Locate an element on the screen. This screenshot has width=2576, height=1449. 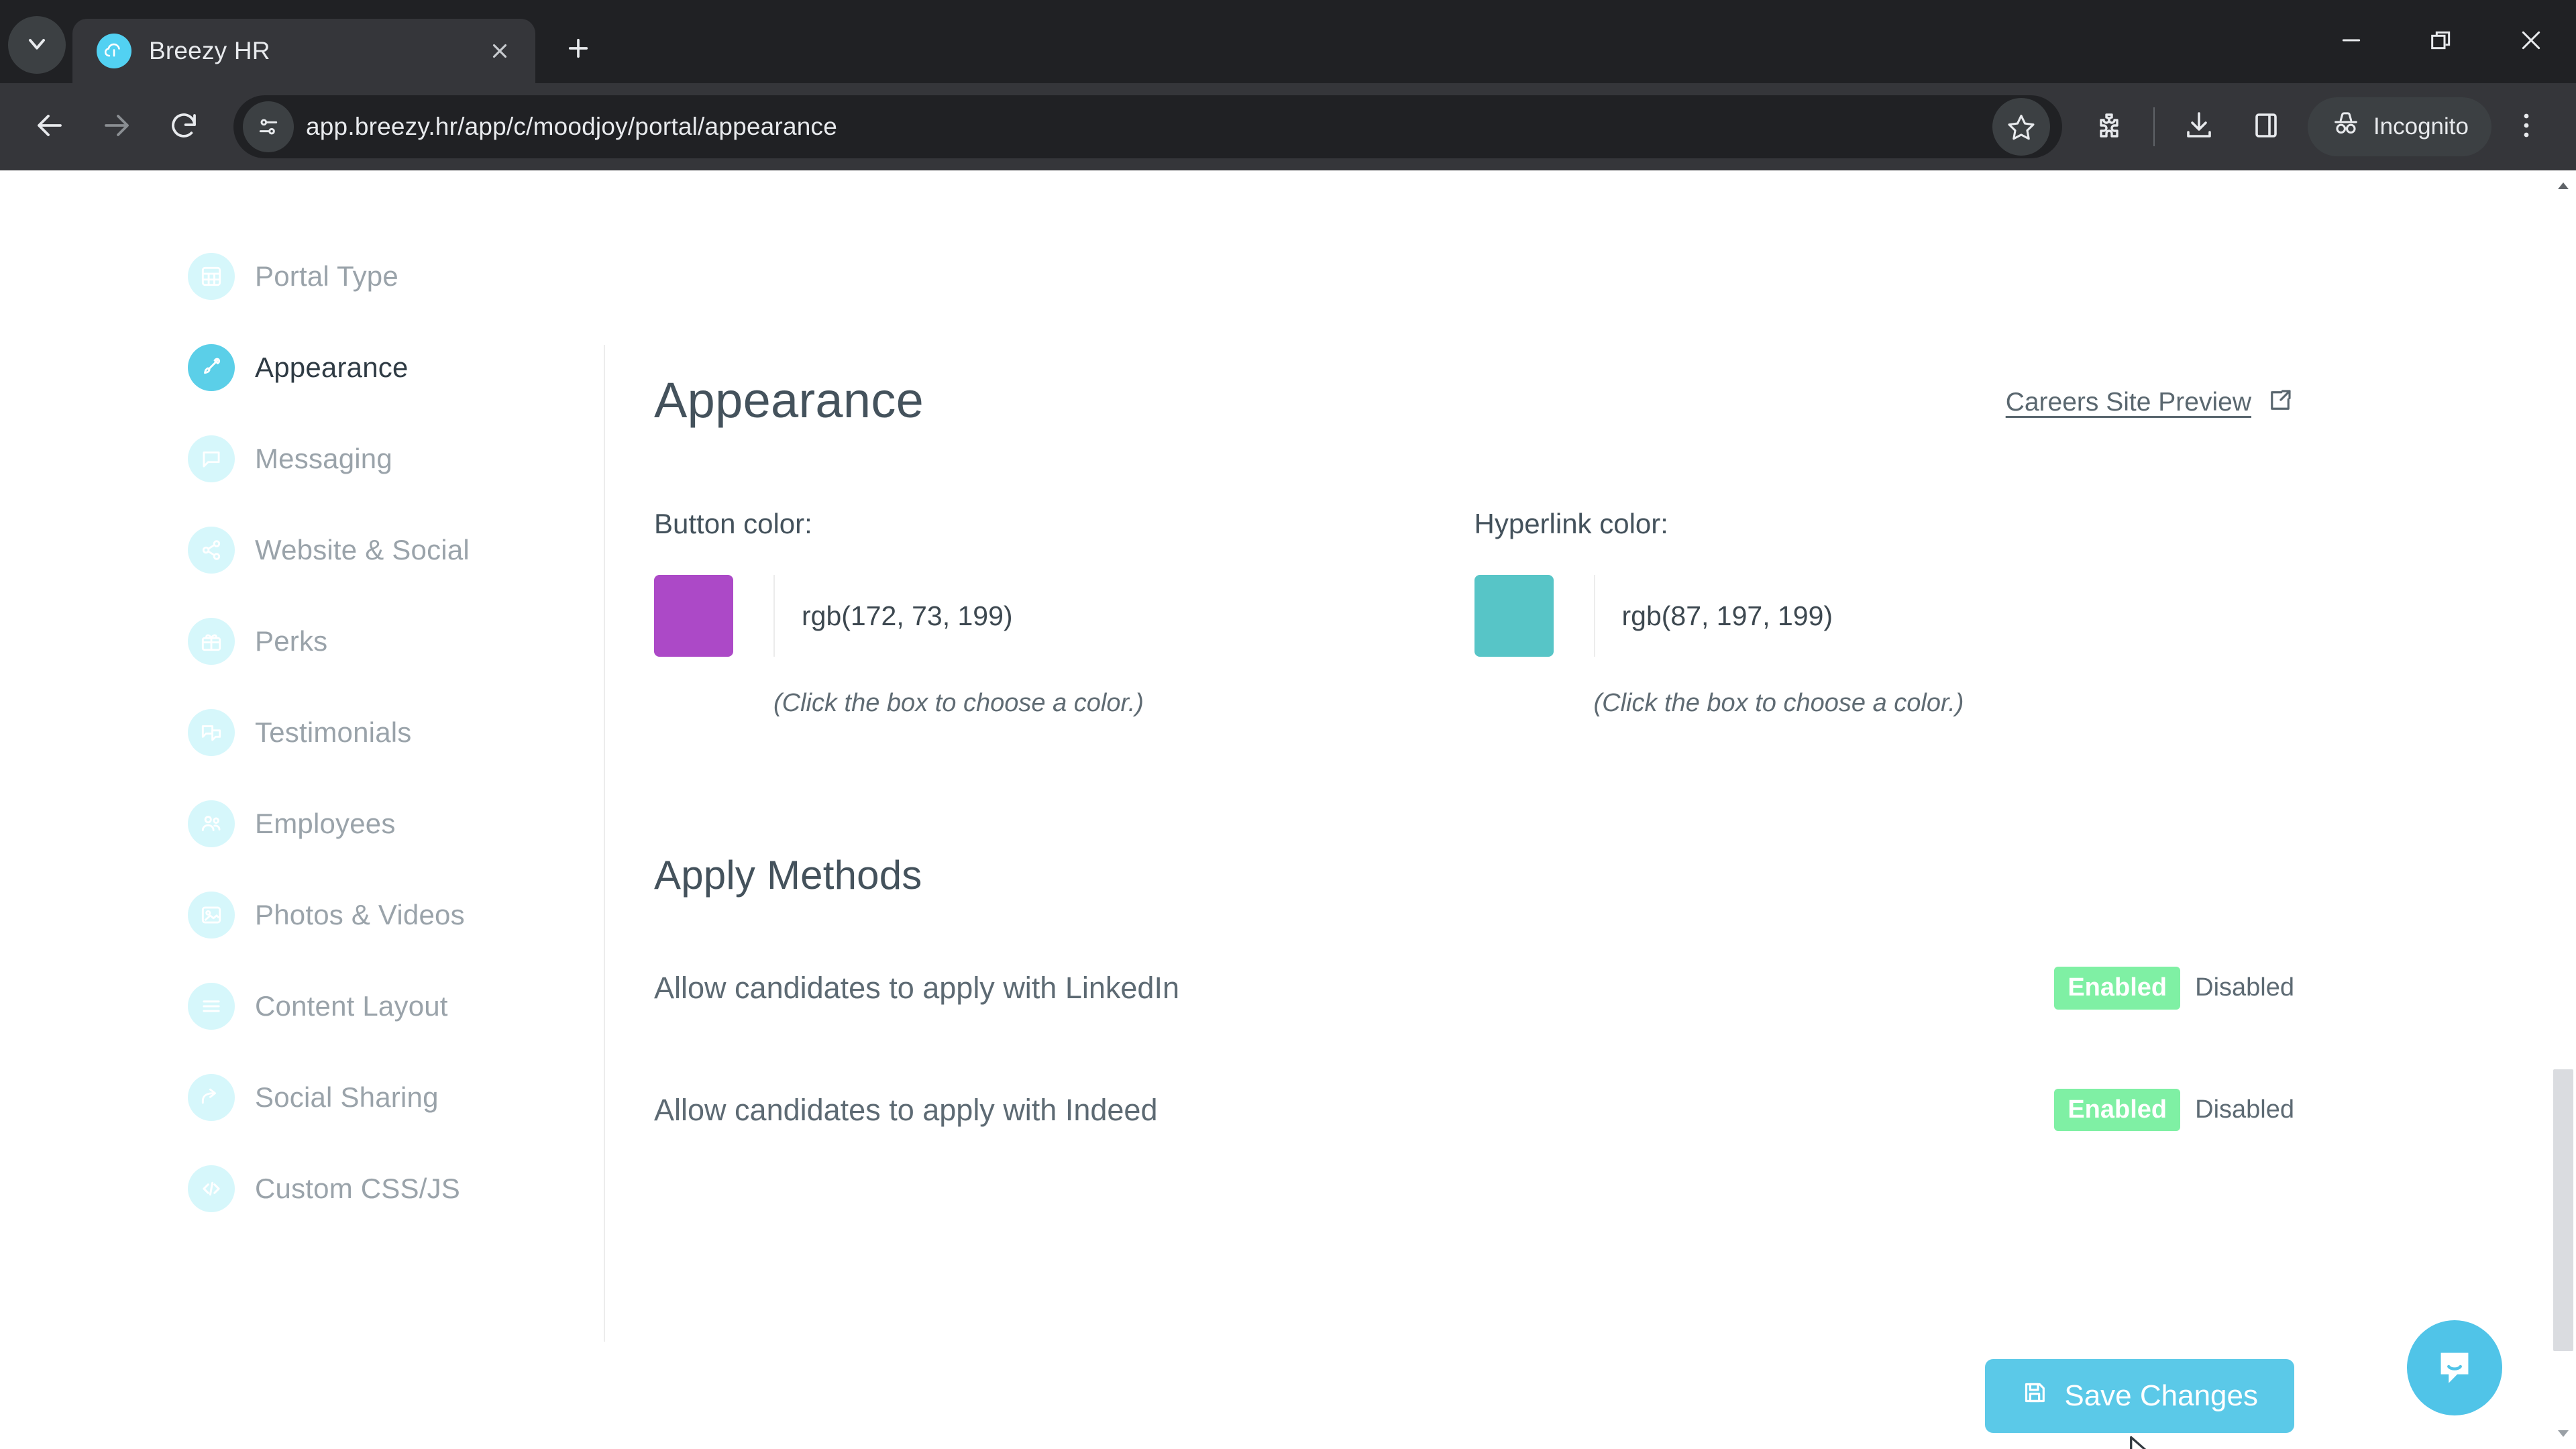
indeed-toggle-group: Enabled Disabled is located at coordinates (2174, 1110).